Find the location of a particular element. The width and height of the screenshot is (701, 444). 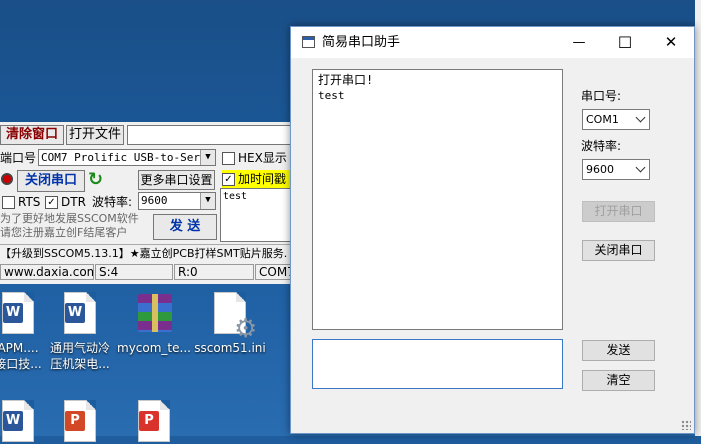

baud-select: 9600 ▼ is located at coordinates (177, 201).